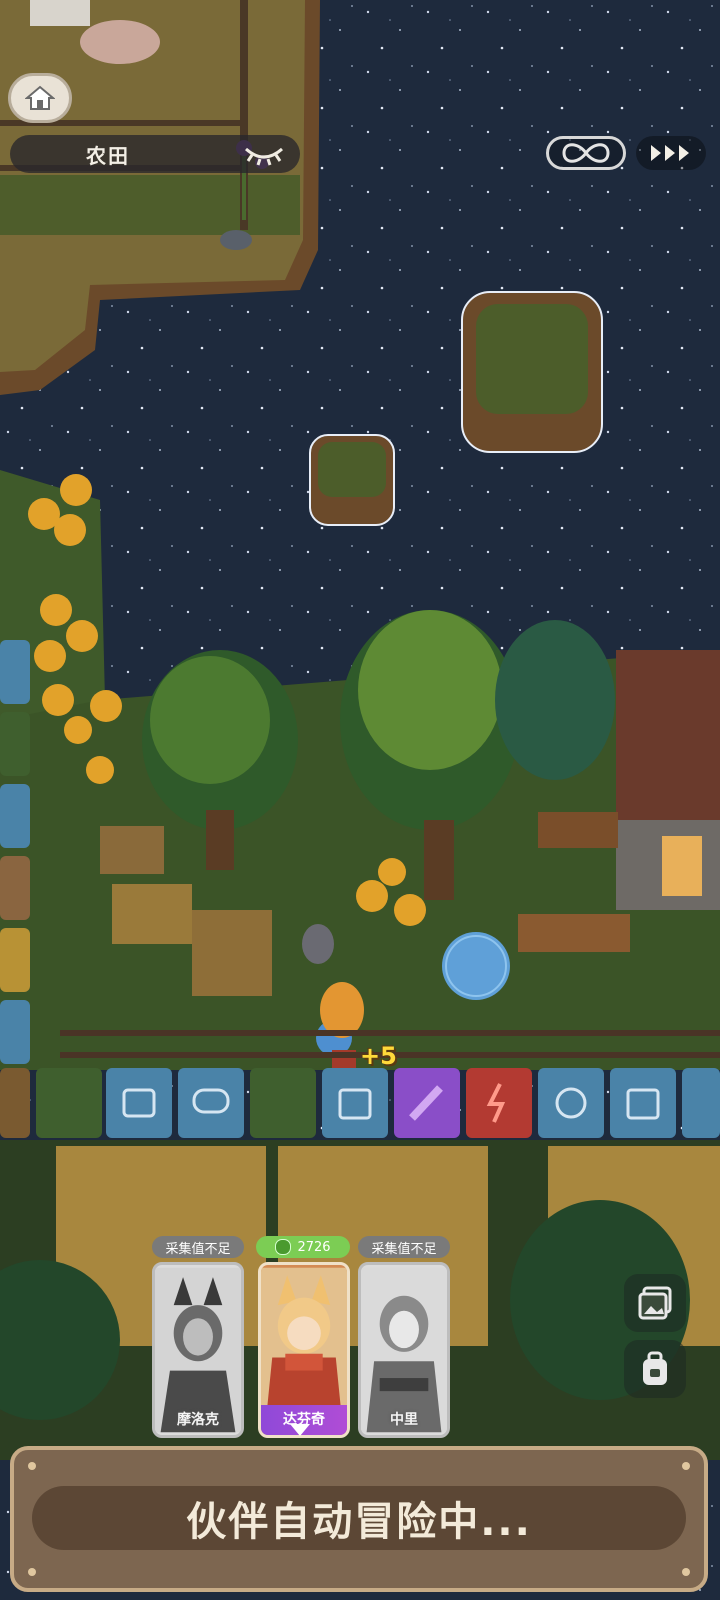 This screenshot has width=720, height=1600. I want to click on location-name: 农田, so click(108, 155).